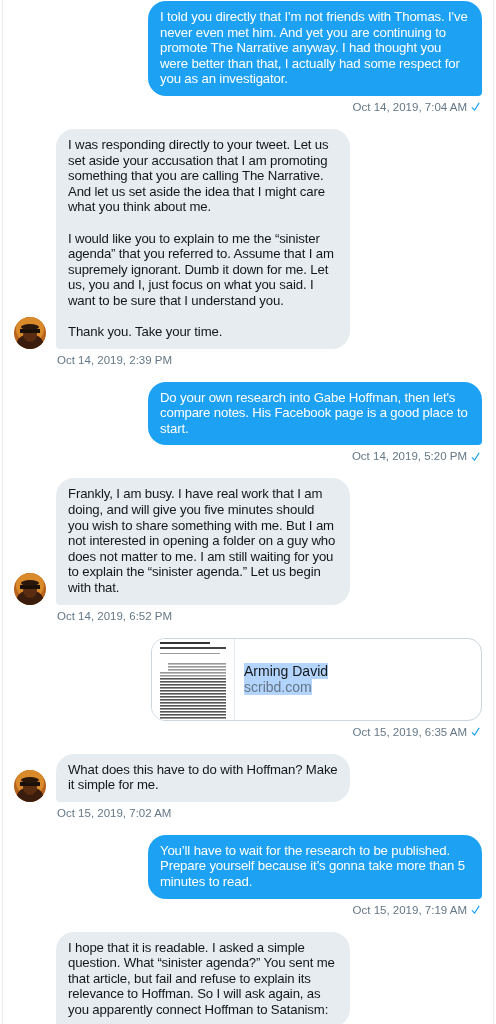 This screenshot has height=1024, width=496. I want to click on timestamp: Oct 15, 2019, 7:02 AM, so click(114, 812).